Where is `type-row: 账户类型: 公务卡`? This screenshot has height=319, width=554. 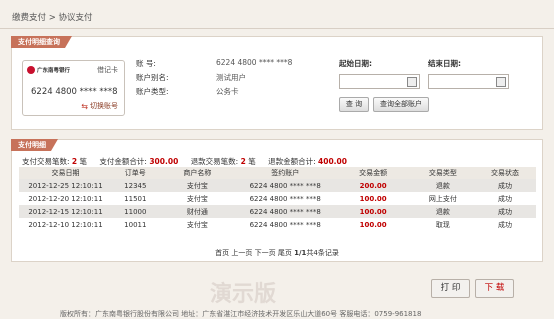 type-row: 账户类型: 公务卡 is located at coordinates (187, 91).